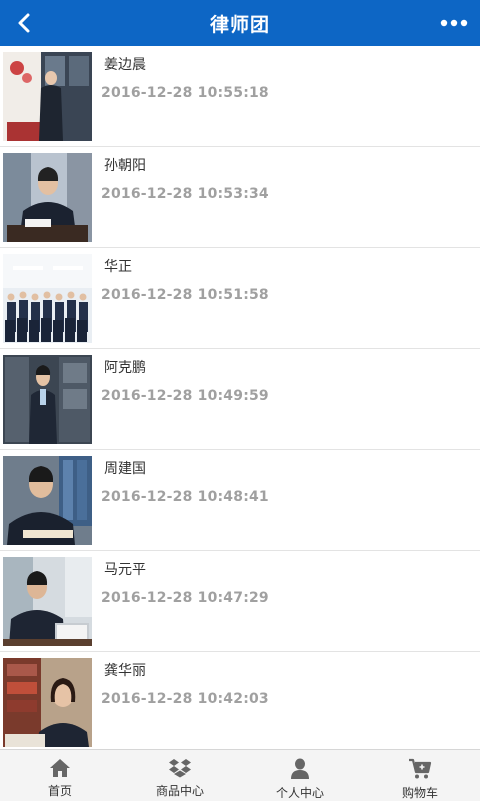 The width and height of the screenshot is (480, 801). Describe the element at coordinates (118, 267) in the screenshot. I see `lawyer-name: 华正` at that location.